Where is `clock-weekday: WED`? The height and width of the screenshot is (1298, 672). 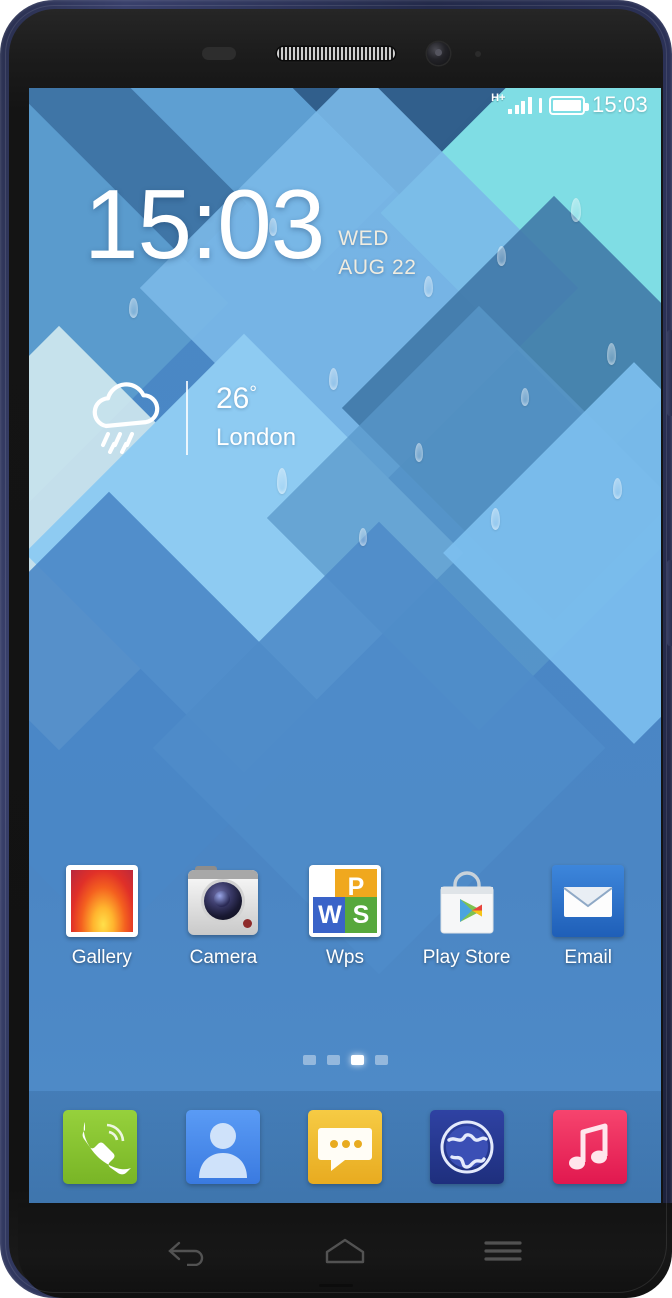 clock-weekday: WED is located at coordinates (364, 238).